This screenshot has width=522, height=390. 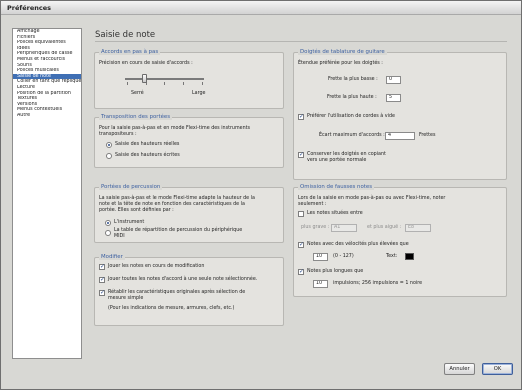 I want to click on prefer-open-strings-label: Préférer l'utilisation de cordes à vide, so click(x=351, y=116).